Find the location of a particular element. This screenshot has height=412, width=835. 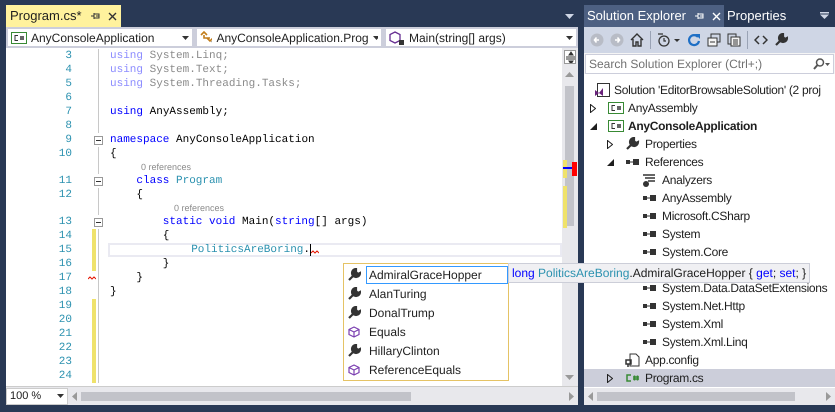

line-number: 7 is located at coordinates (68, 112).